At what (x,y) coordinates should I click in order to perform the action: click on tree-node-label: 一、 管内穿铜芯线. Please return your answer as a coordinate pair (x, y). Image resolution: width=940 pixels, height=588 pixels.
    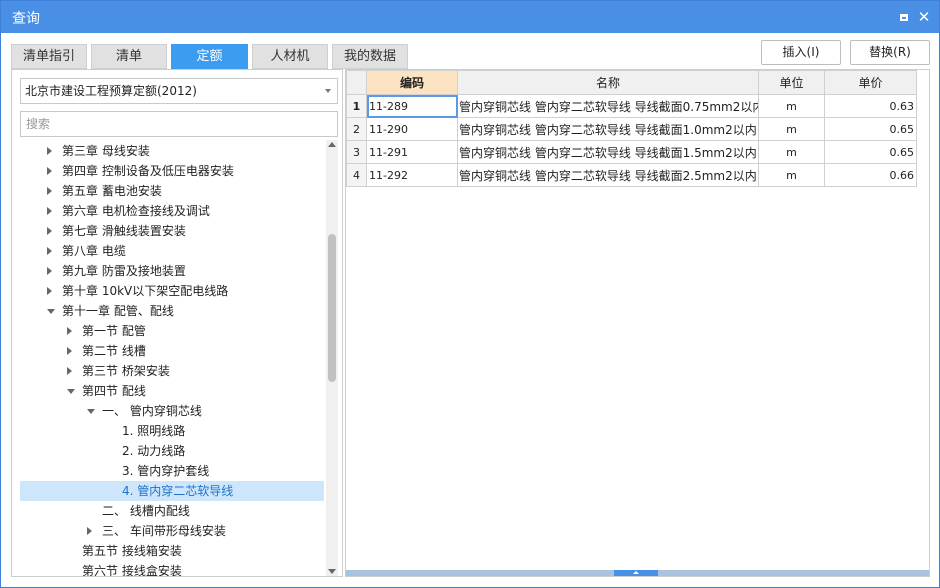
    Looking at the image, I should click on (152, 411).